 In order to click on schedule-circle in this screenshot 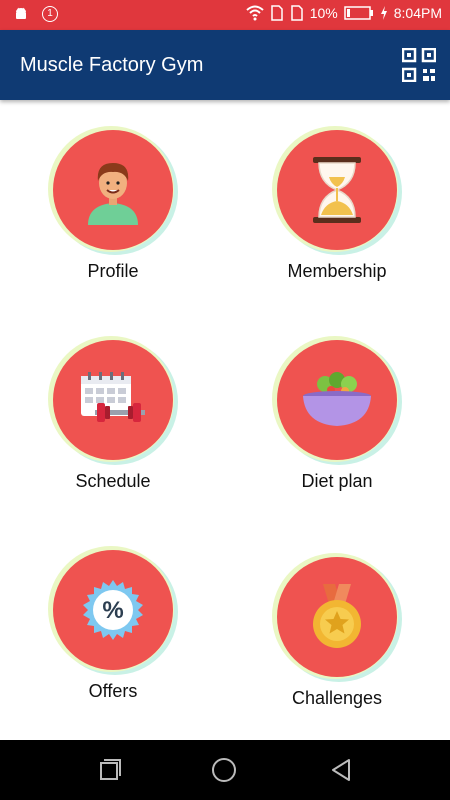, I will do `click(113, 400)`.